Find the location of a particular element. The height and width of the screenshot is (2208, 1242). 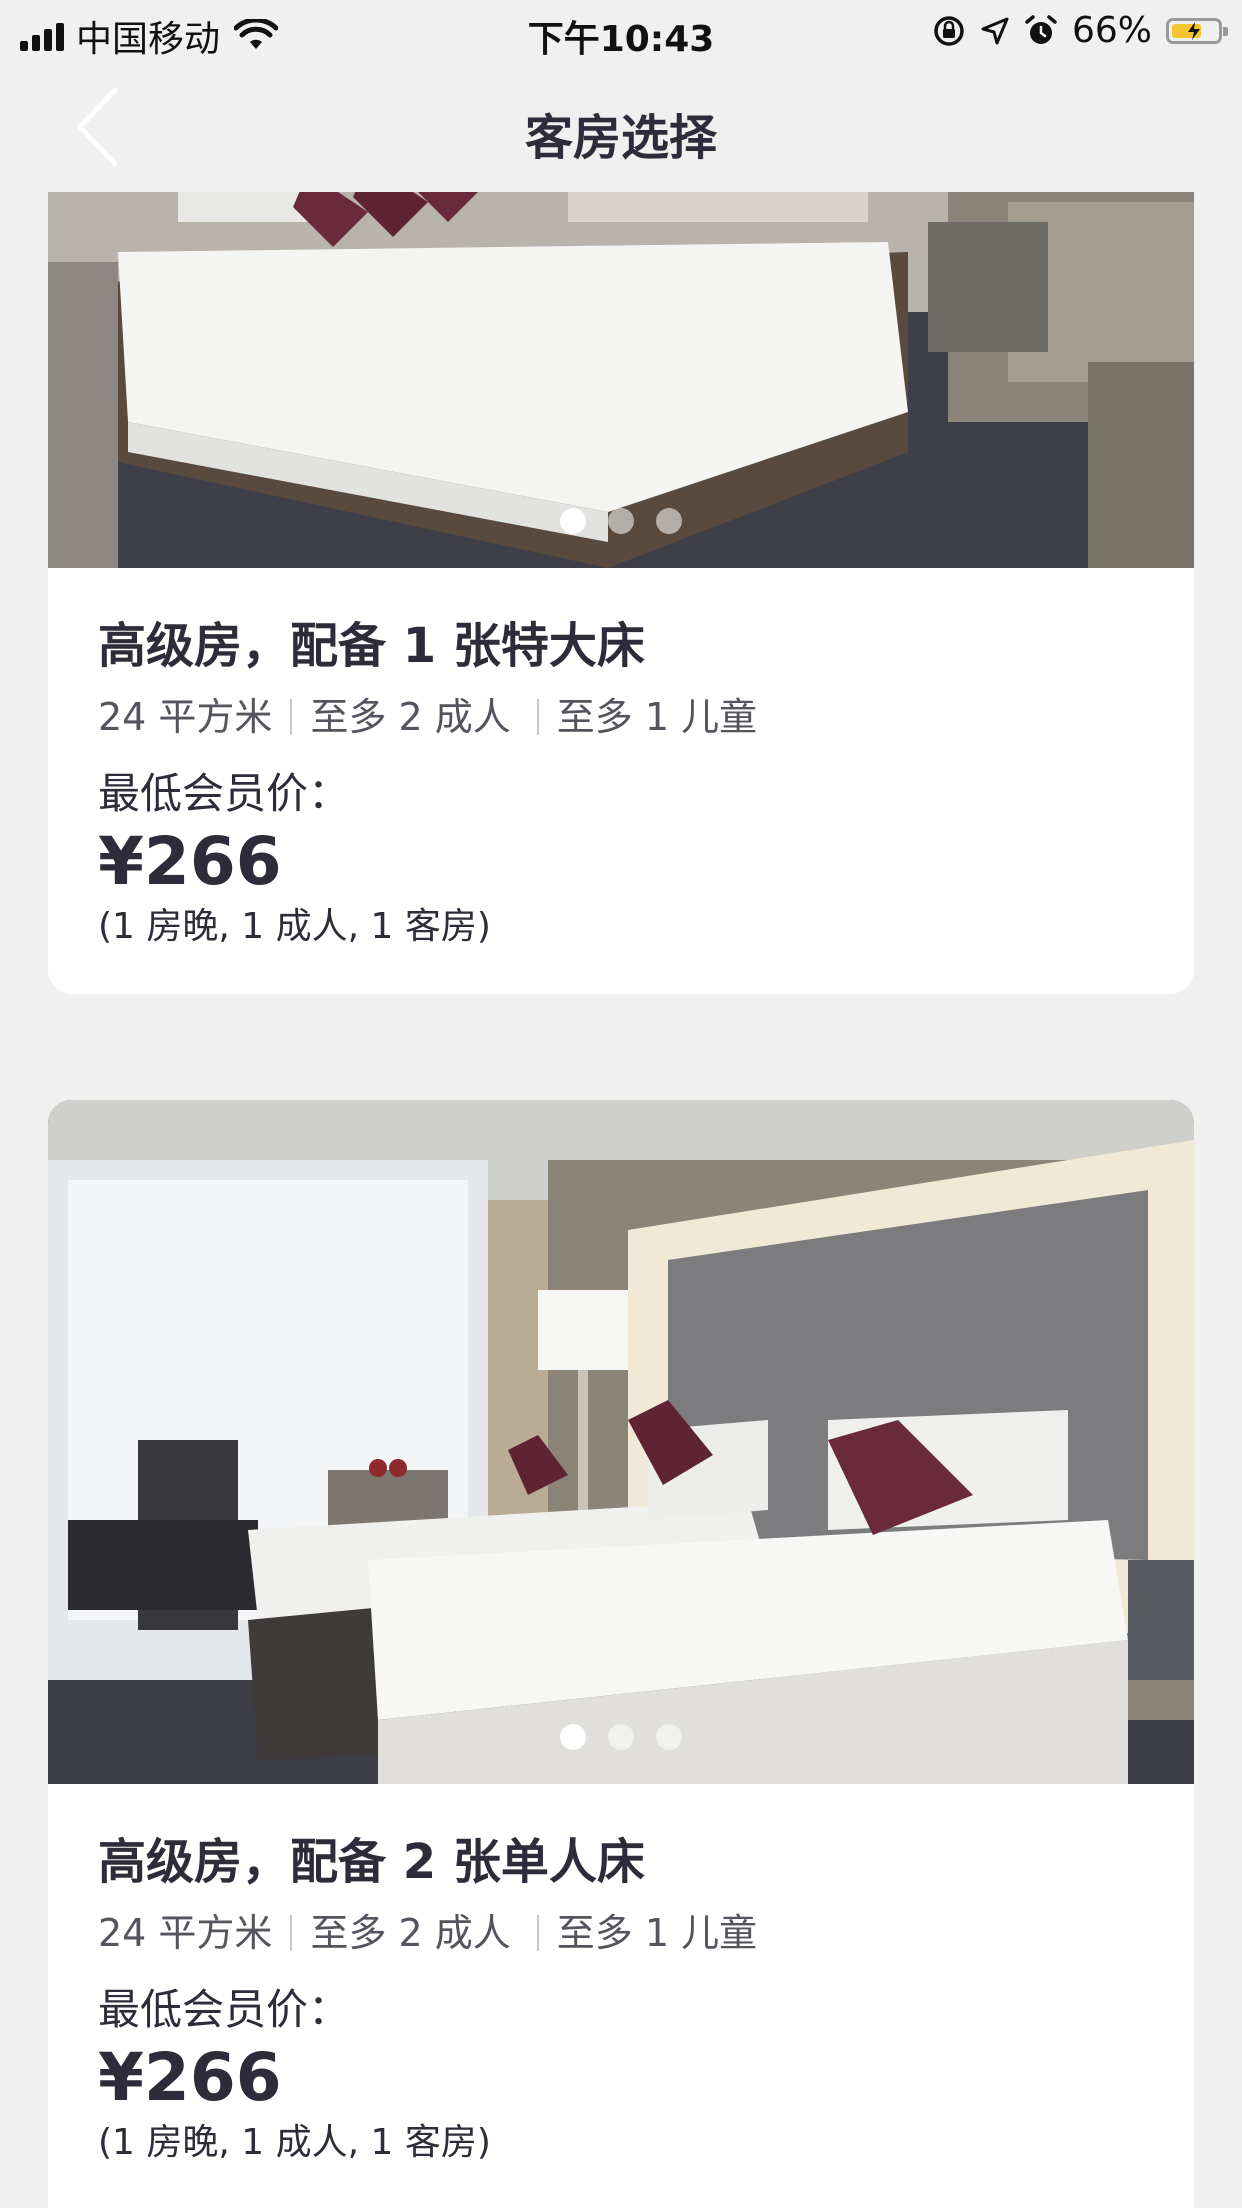

nav-bar: 客房选择 is located at coordinates (621, 127).